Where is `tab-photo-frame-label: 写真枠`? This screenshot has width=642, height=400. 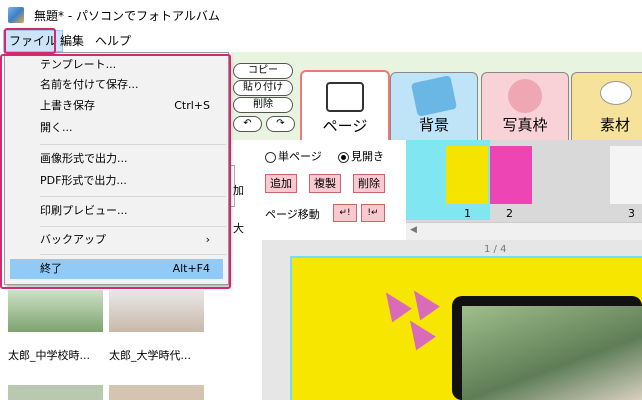 tab-photo-frame-label: 写真枠 is located at coordinates (525, 125).